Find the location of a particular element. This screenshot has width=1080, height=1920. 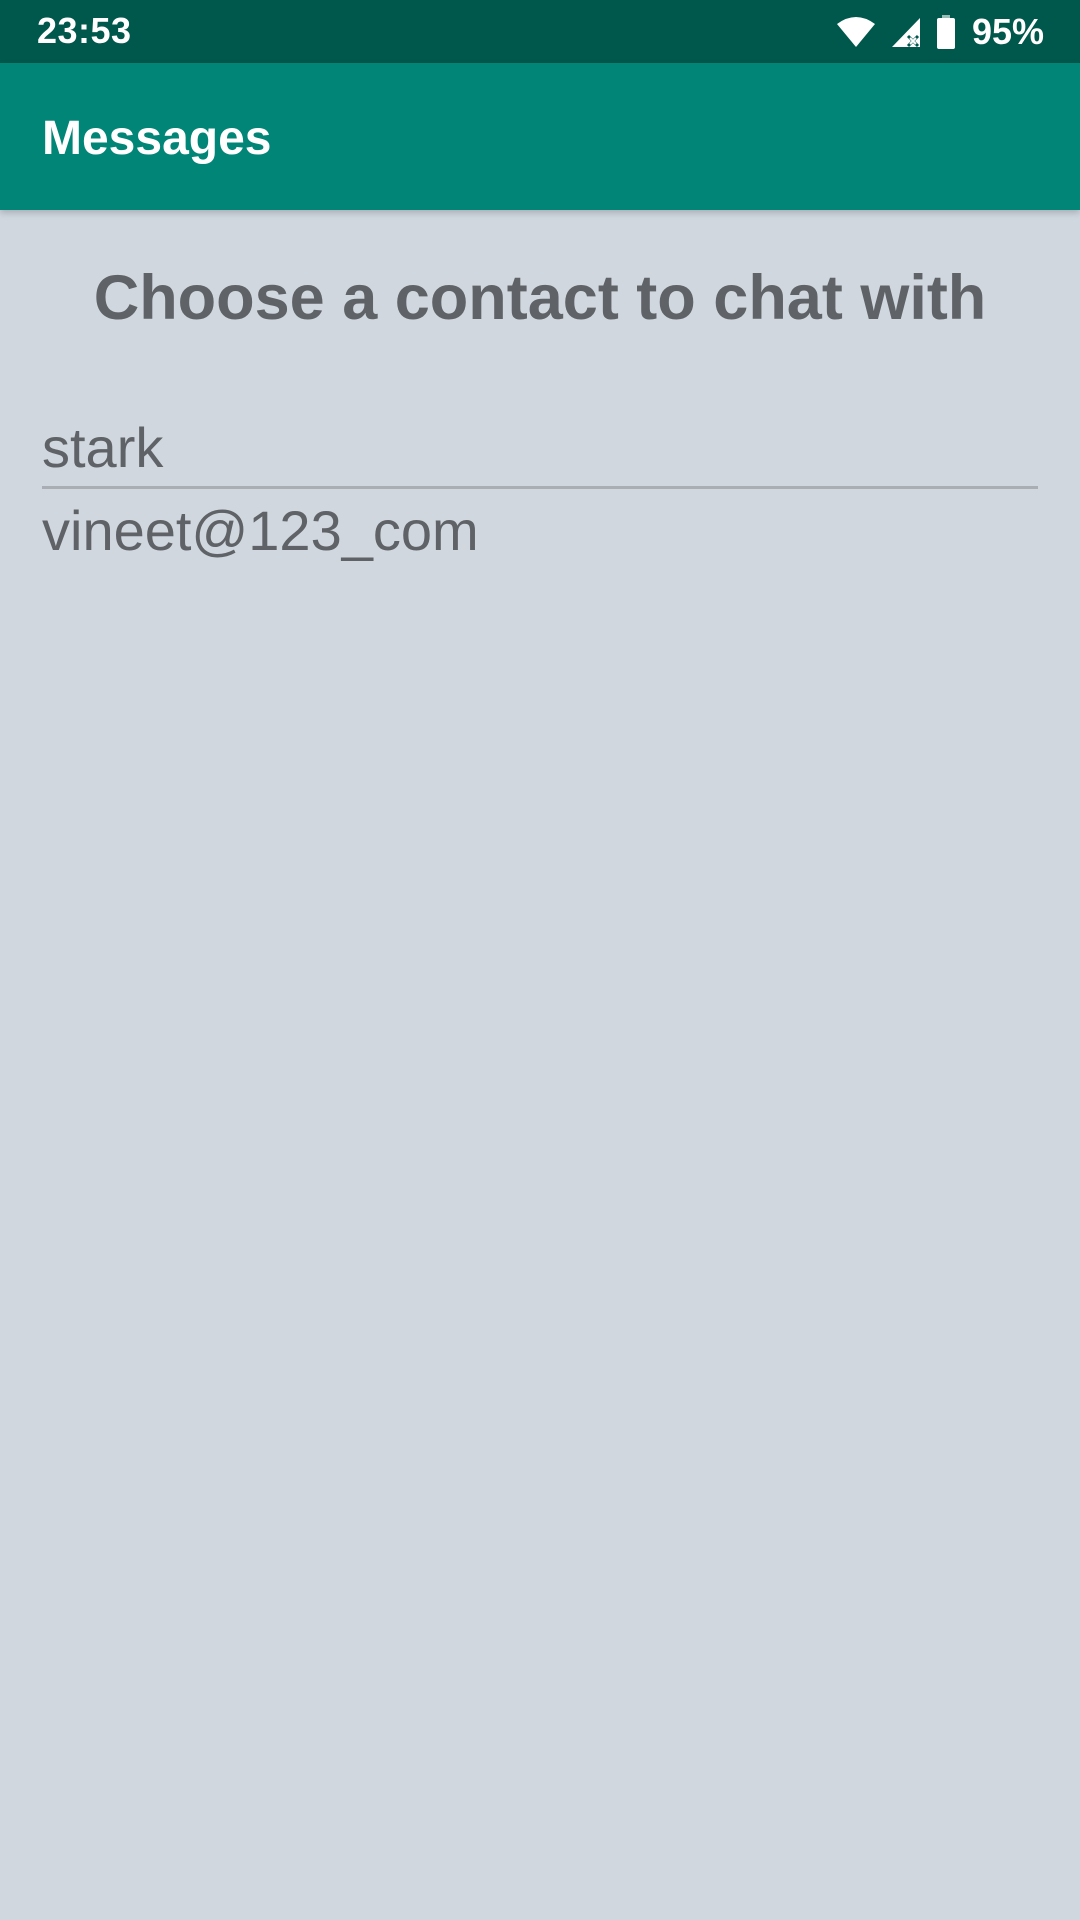

app-bar: Messages is located at coordinates (540, 136).